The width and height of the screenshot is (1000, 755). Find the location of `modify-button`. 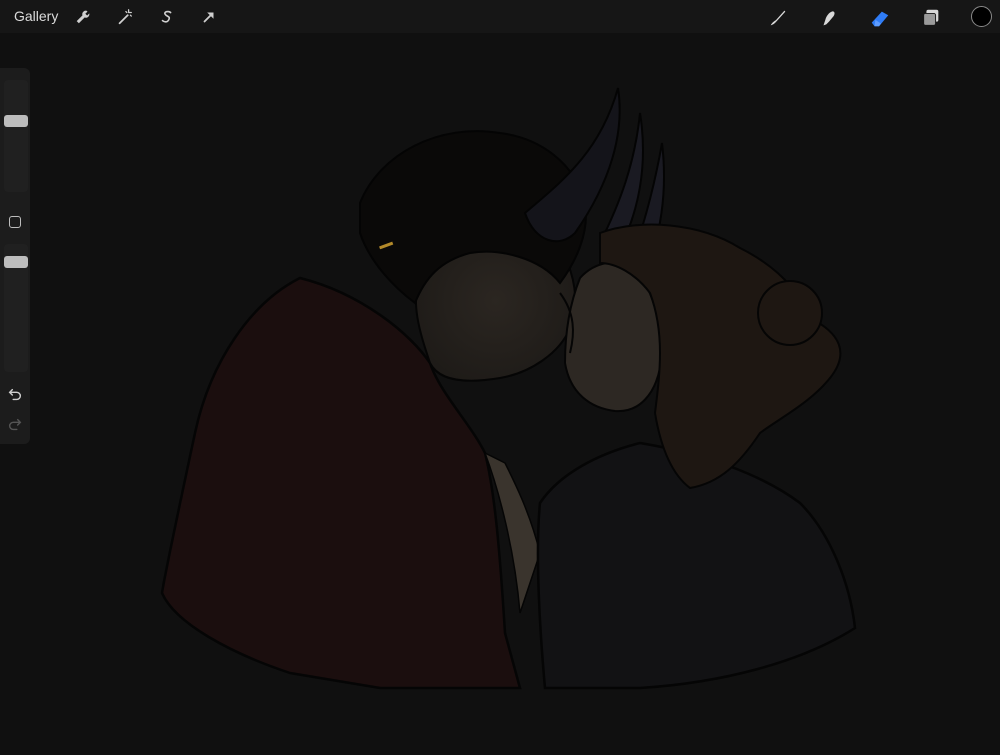

modify-button is located at coordinates (15, 222).